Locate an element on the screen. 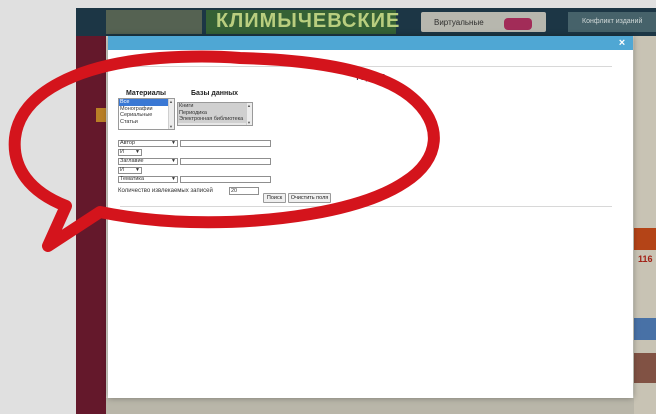  clear-fields-button: Очистить поля is located at coordinates (309, 198).